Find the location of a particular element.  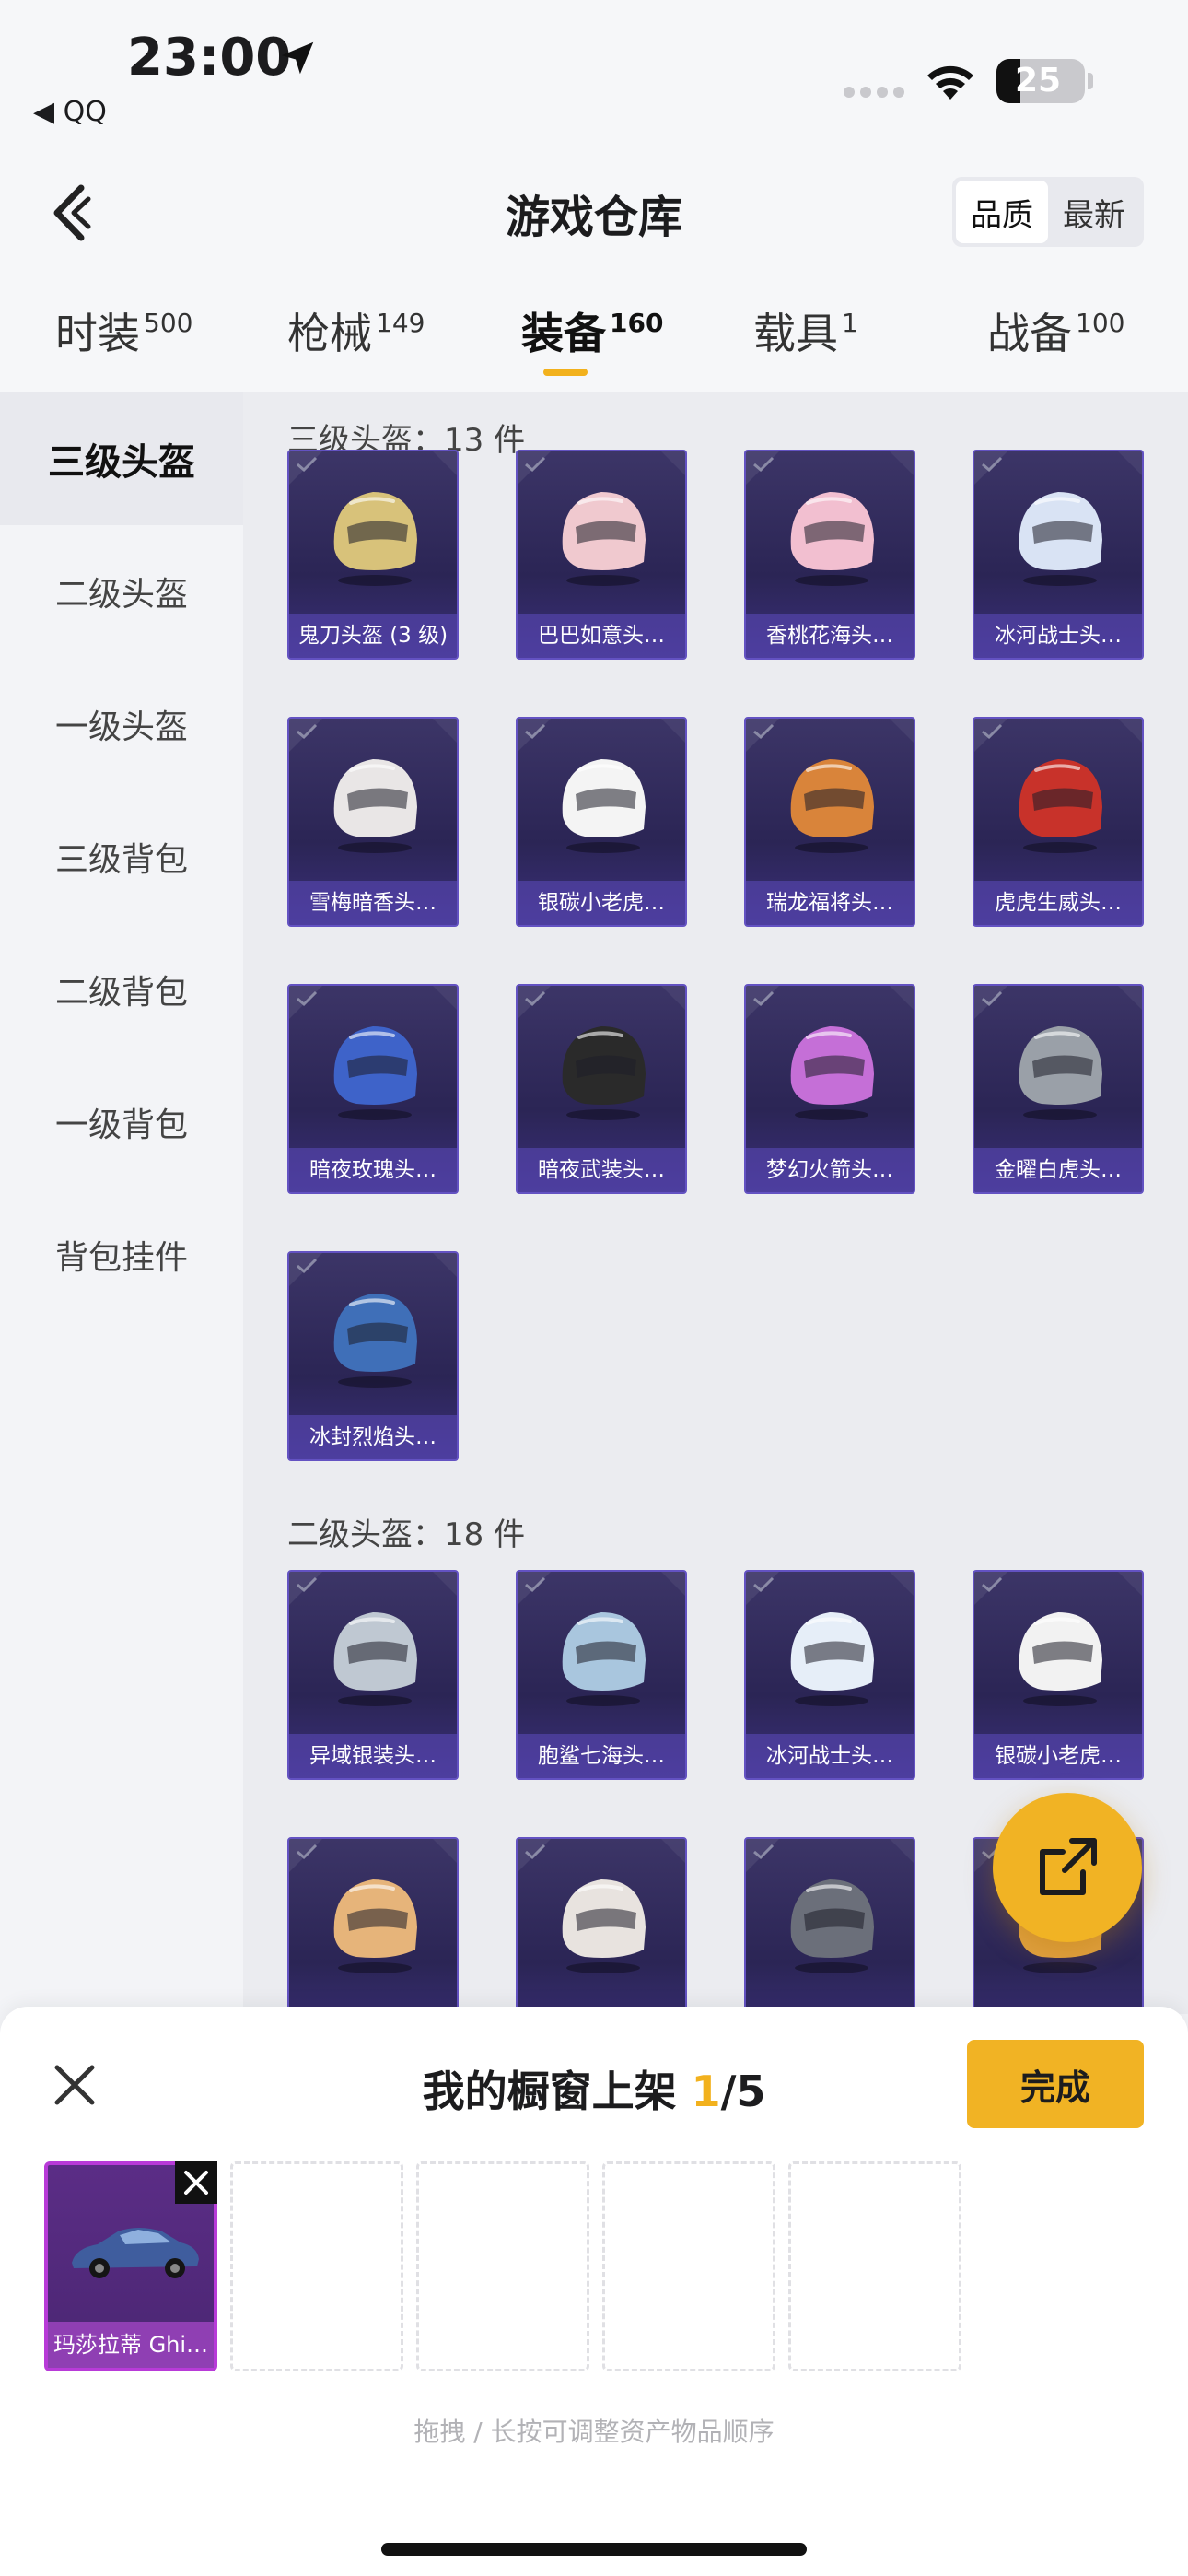

signal-dots-icon is located at coordinates (874, 92).